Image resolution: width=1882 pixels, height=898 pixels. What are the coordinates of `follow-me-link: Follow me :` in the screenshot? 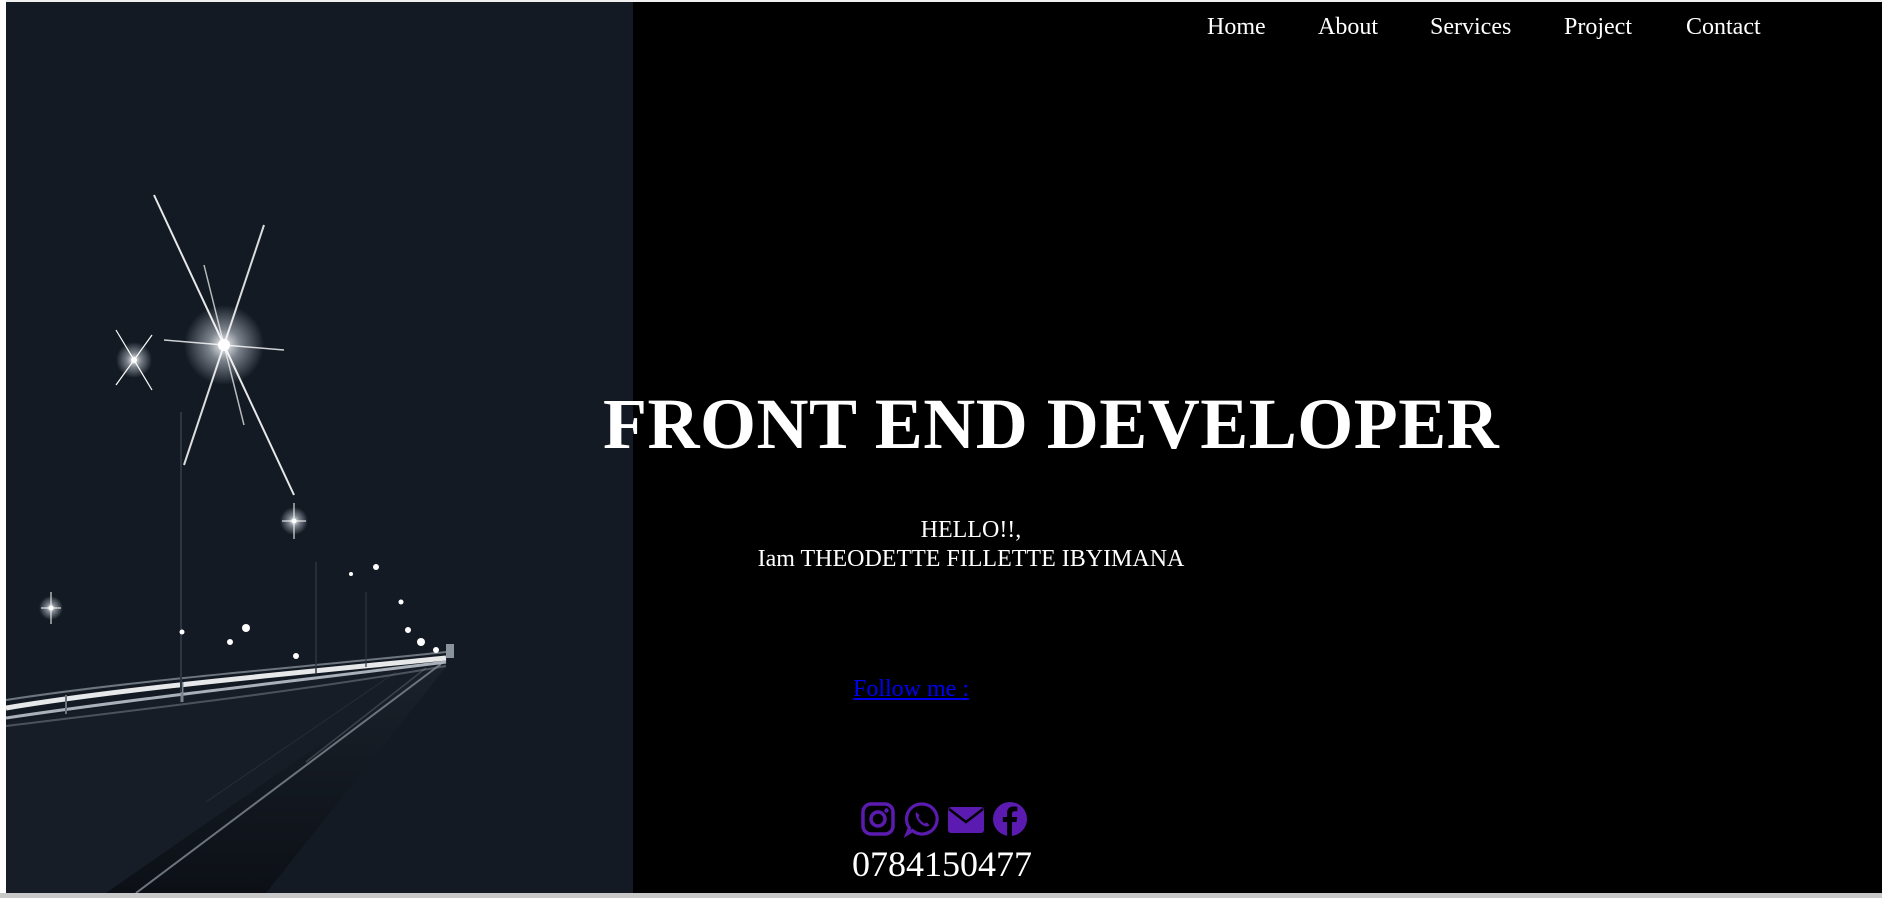 It's located at (911, 689).